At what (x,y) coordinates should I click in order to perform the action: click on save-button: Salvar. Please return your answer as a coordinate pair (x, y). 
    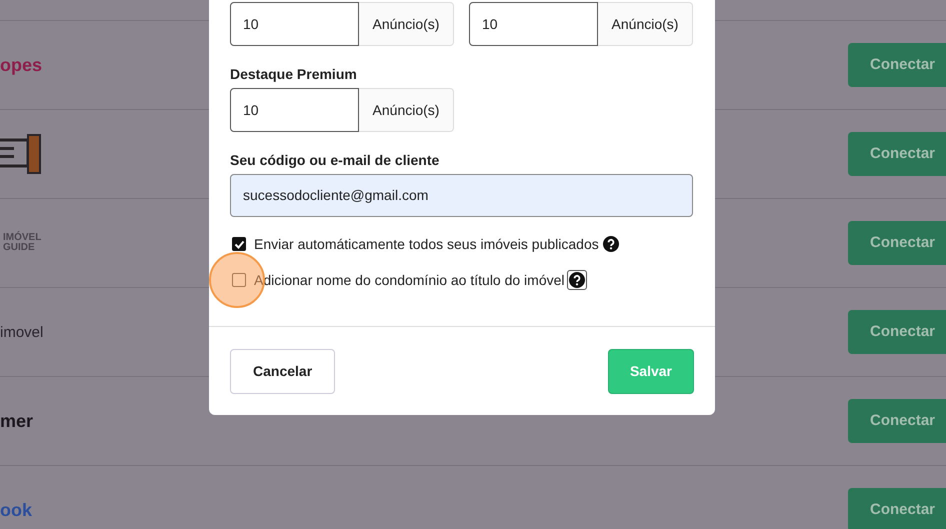
    Looking at the image, I should click on (651, 371).